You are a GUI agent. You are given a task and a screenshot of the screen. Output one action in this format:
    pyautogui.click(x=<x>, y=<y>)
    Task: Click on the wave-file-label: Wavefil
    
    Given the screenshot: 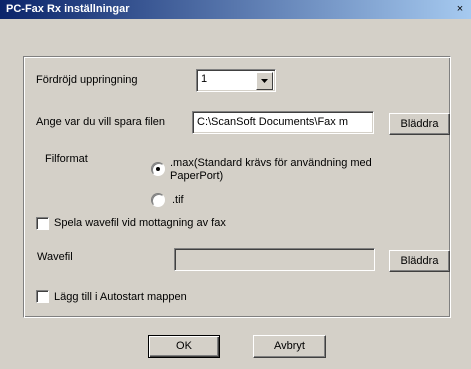 What is the action you would take?
    pyautogui.click(x=55, y=257)
    